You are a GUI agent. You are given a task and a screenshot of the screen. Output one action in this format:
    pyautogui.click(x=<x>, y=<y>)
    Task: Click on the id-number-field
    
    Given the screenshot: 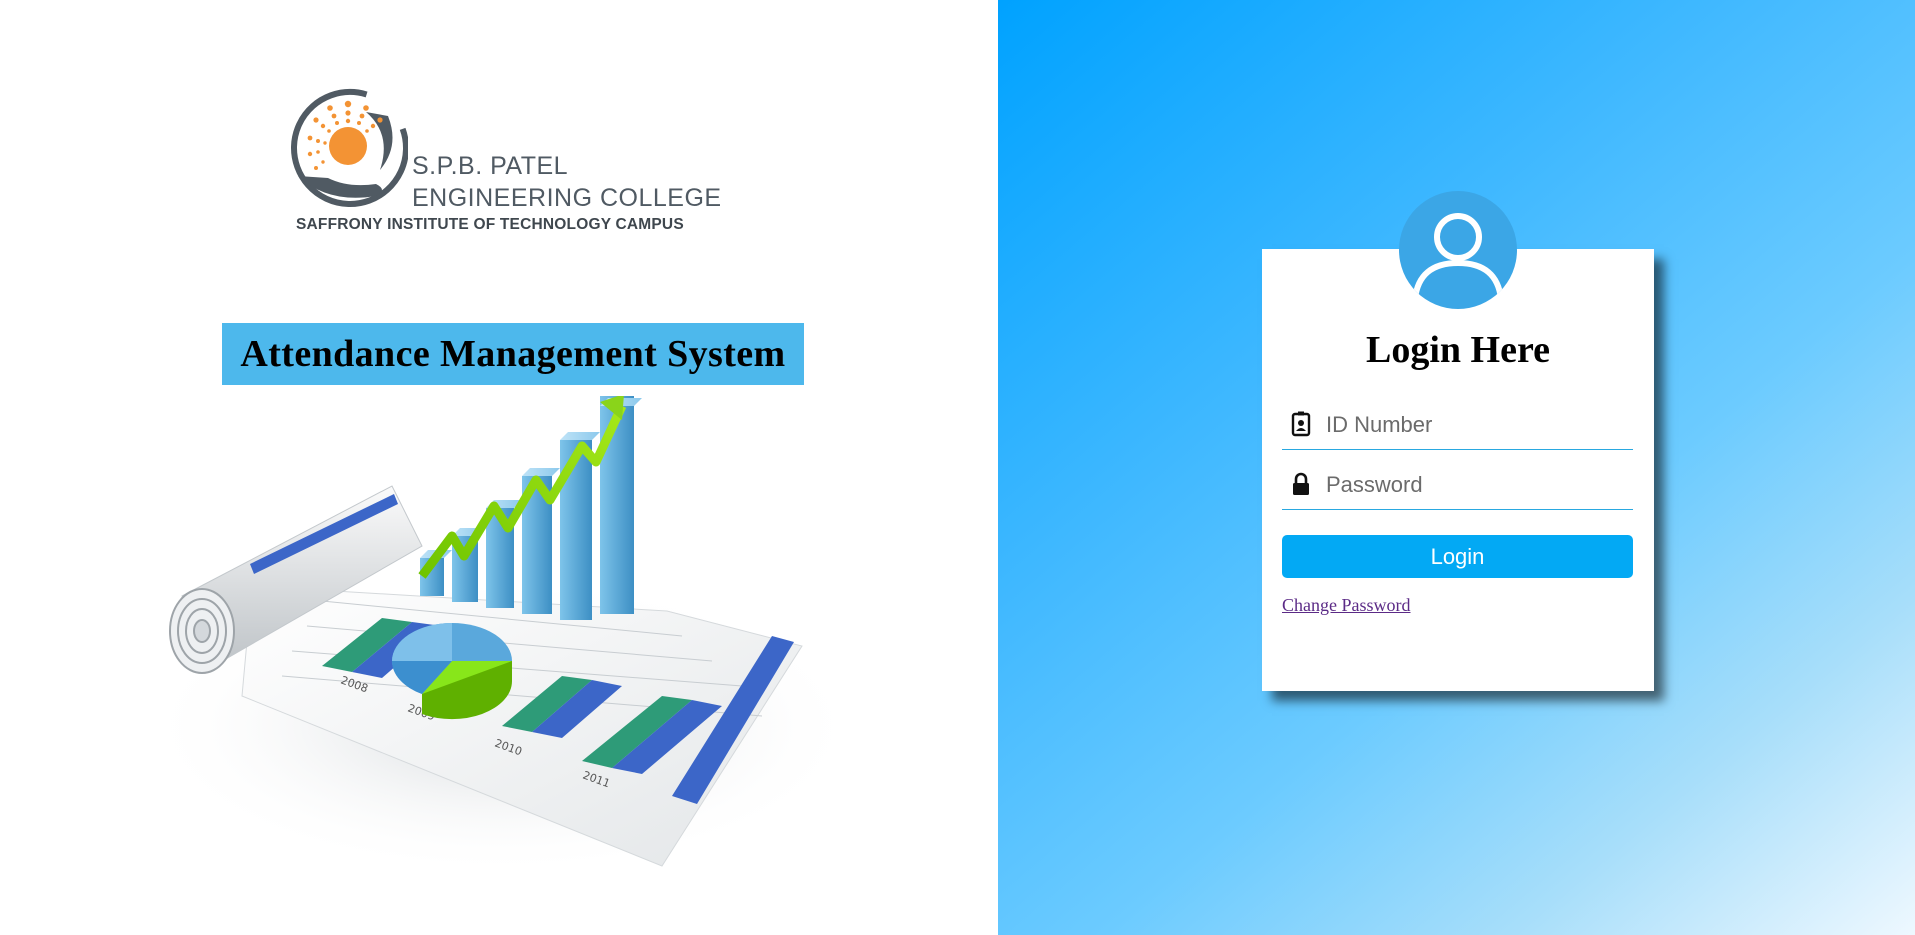 What is the action you would take?
    pyautogui.click(x=1457, y=426)
    